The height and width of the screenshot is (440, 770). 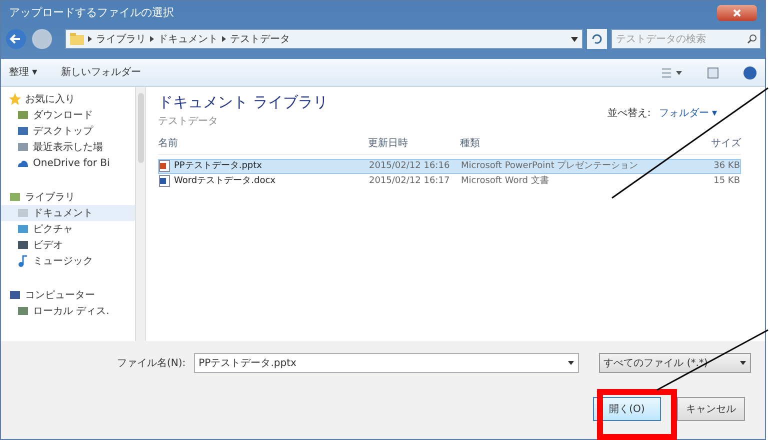 I want to click on scrollbar, so click(x=140, y=214).